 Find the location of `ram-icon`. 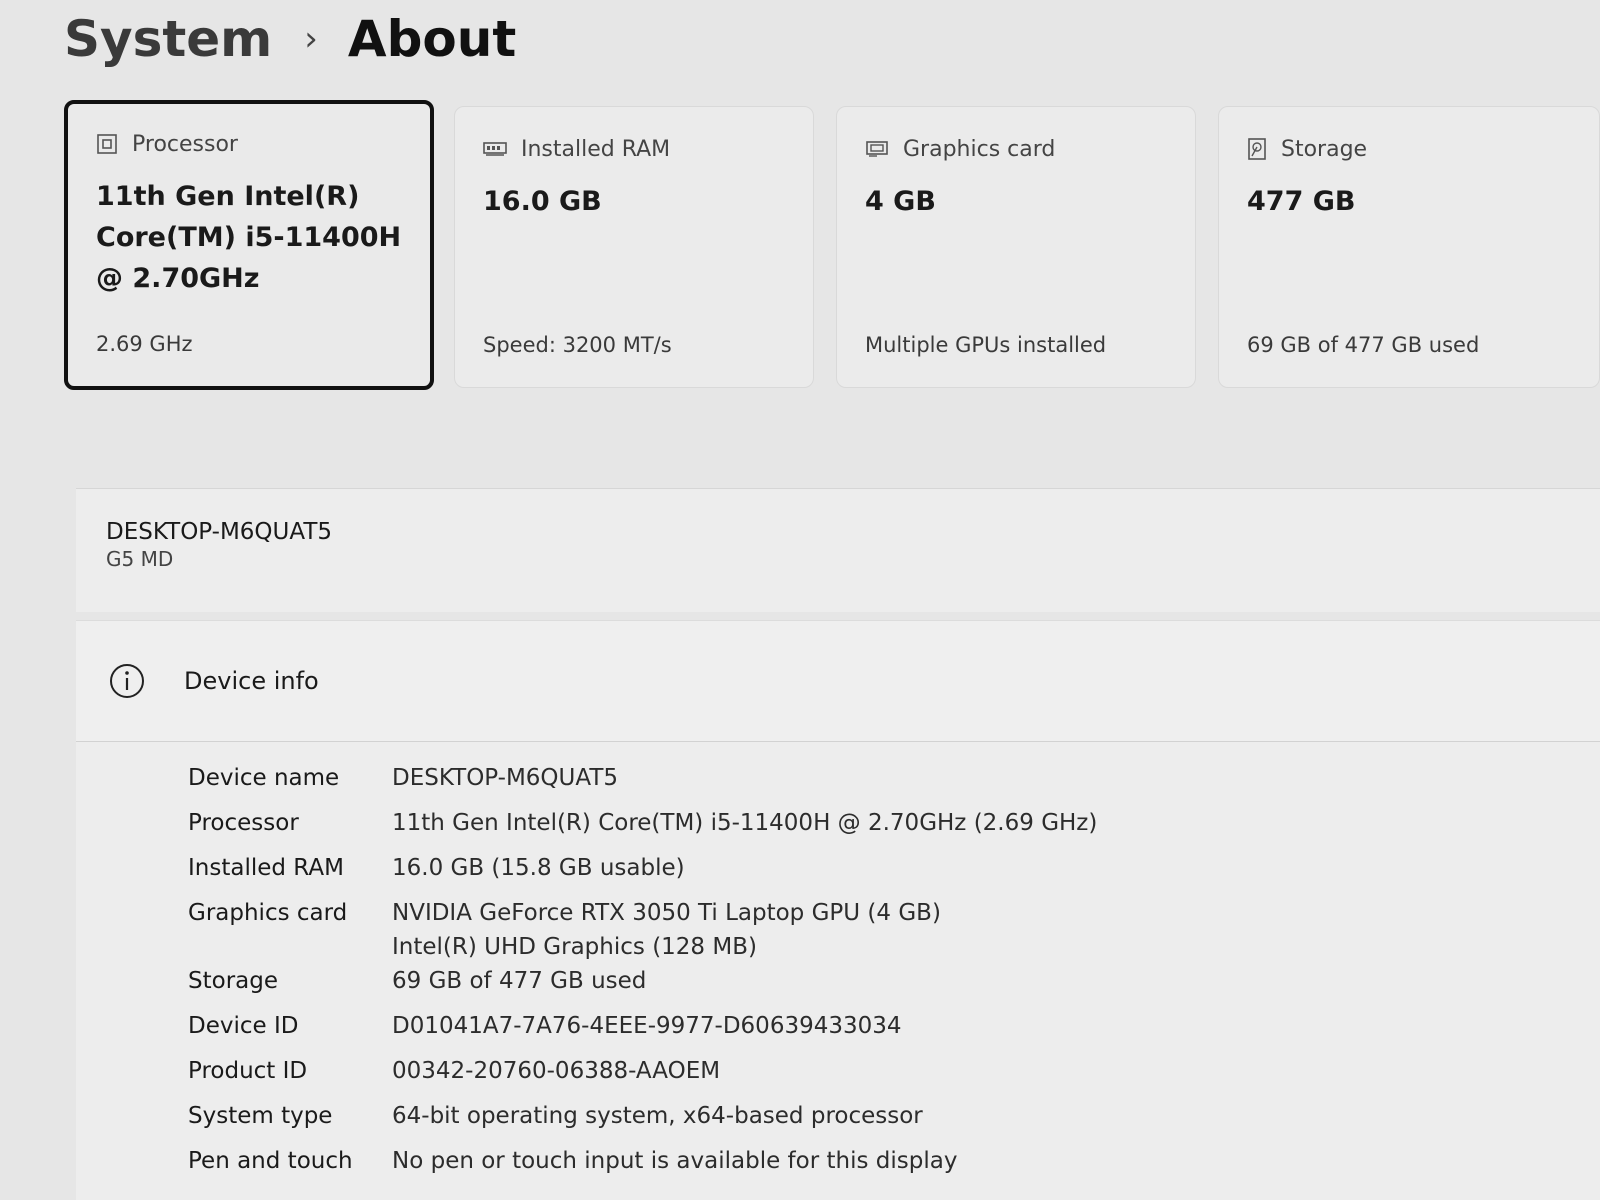

ram-icon is located at coordinates (495, 149).